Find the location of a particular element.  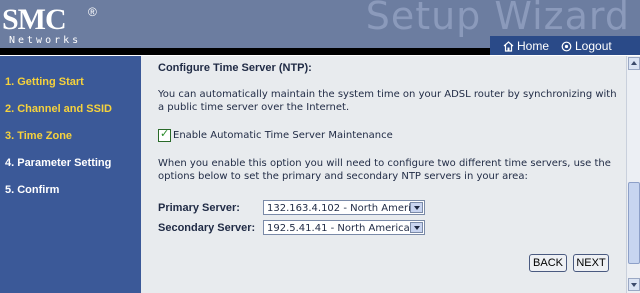

logout-link-label: Logout is located at coordinates (593, 46).